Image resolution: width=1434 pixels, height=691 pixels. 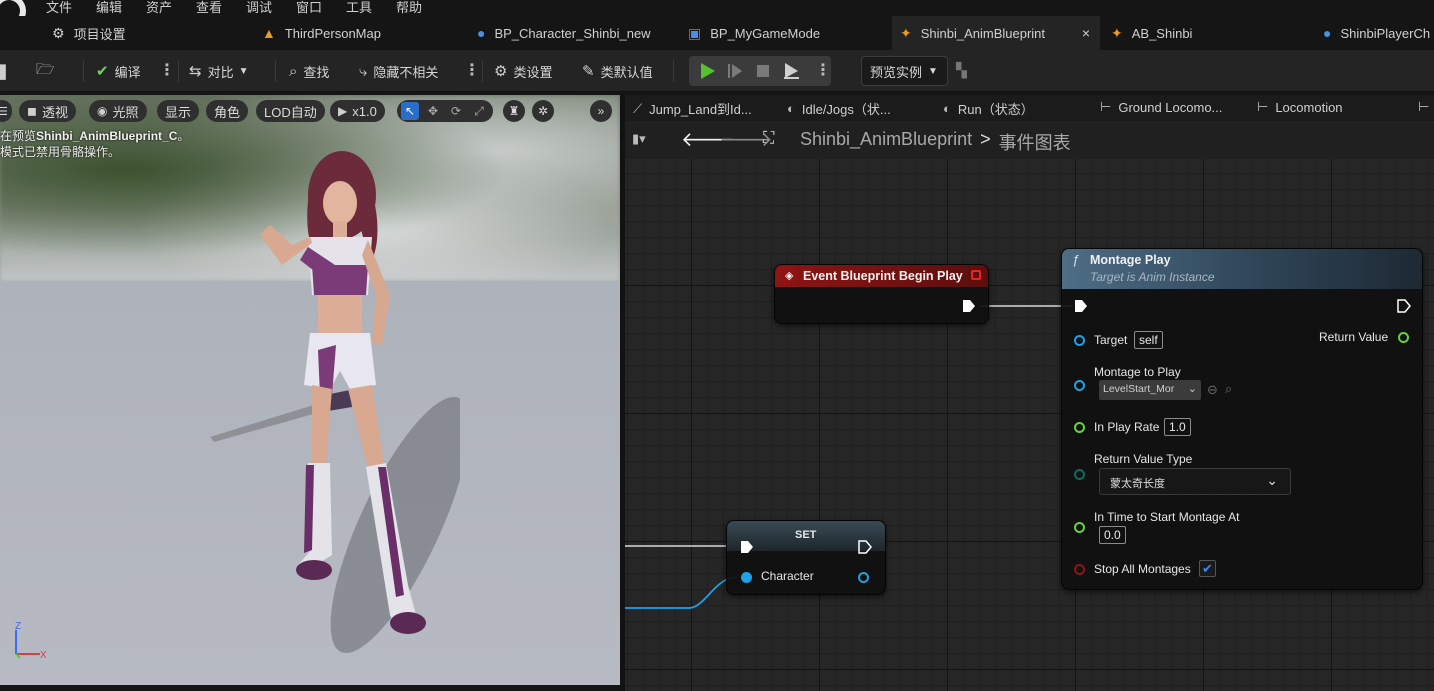 What do you see at coordinates (363, 71) in the screenshot?
I see `filter-icon: ⤷` at bounding box center [363, 71].